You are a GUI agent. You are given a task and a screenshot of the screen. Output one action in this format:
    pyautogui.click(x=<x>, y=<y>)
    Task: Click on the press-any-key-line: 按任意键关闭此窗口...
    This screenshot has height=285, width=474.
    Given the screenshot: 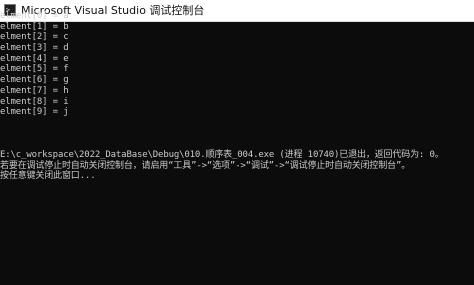 What is the action you would take?
    pyautogui.click(x=48, y=176)
    